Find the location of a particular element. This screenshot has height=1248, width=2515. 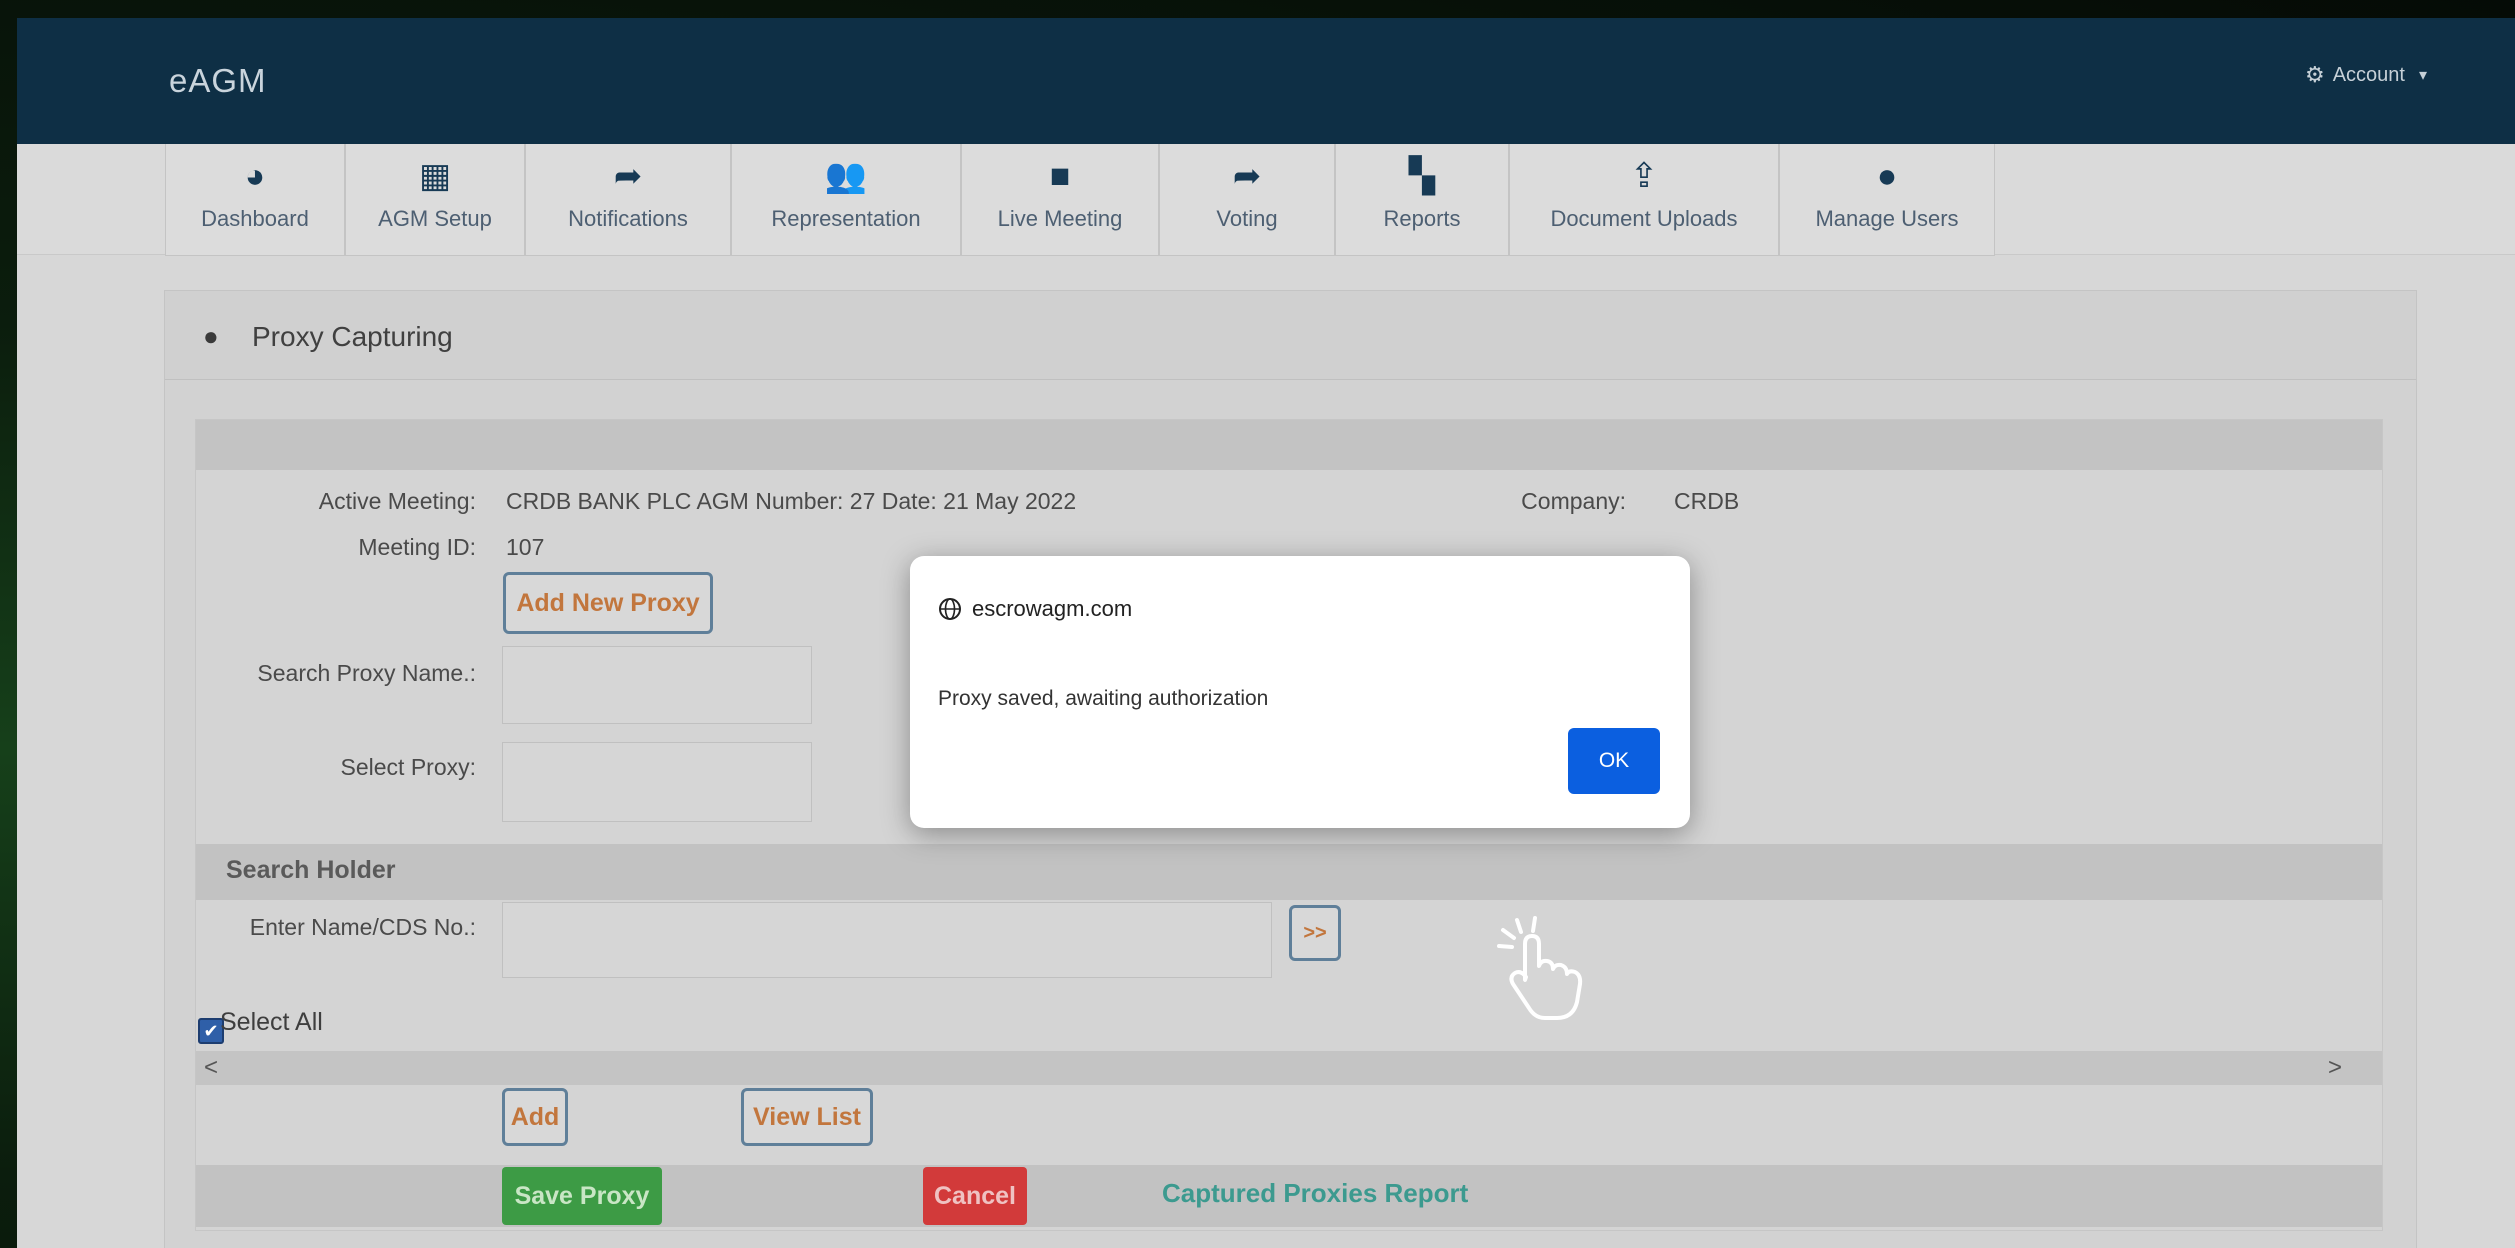

account-label: Account is located at coordinates (2368, 74).